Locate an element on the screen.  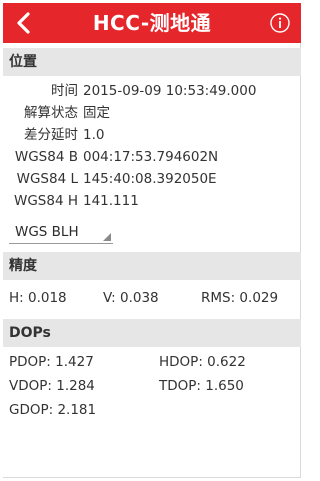
dop-gdop: GDOP: 2.181 is located at coordinates (53, 410).